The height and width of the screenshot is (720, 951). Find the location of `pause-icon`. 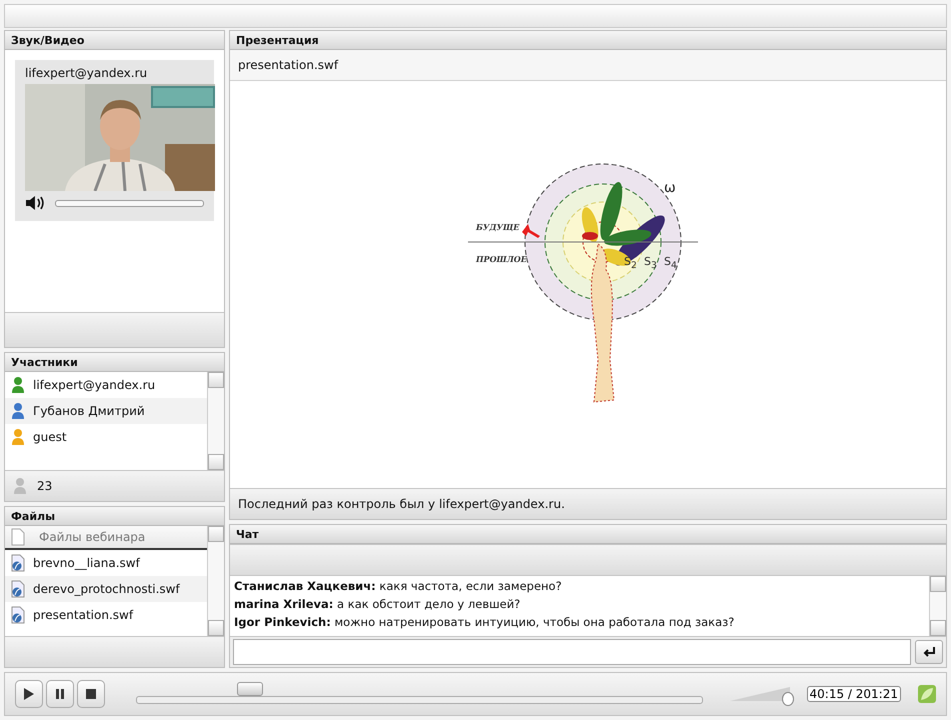

pause-icon is located at coordinates (60, 694).